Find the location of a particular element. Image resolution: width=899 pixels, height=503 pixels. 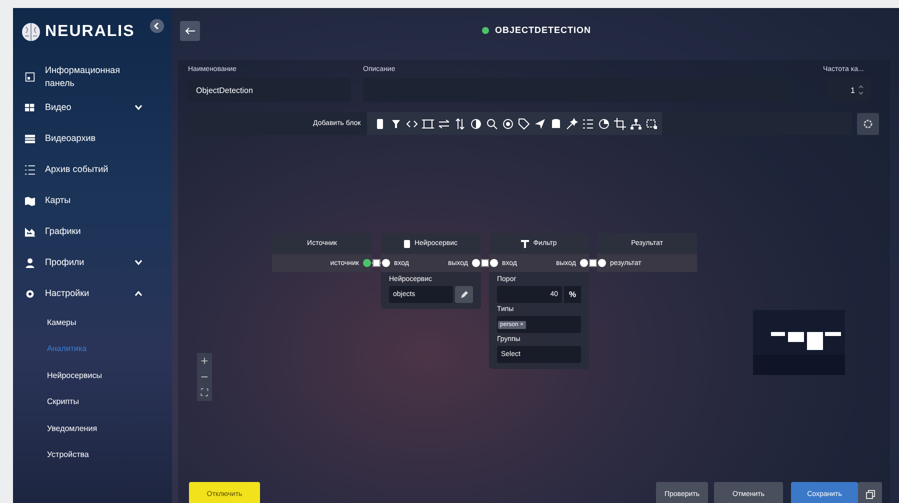

zoom-button: − is located at coordinates (204, 377).